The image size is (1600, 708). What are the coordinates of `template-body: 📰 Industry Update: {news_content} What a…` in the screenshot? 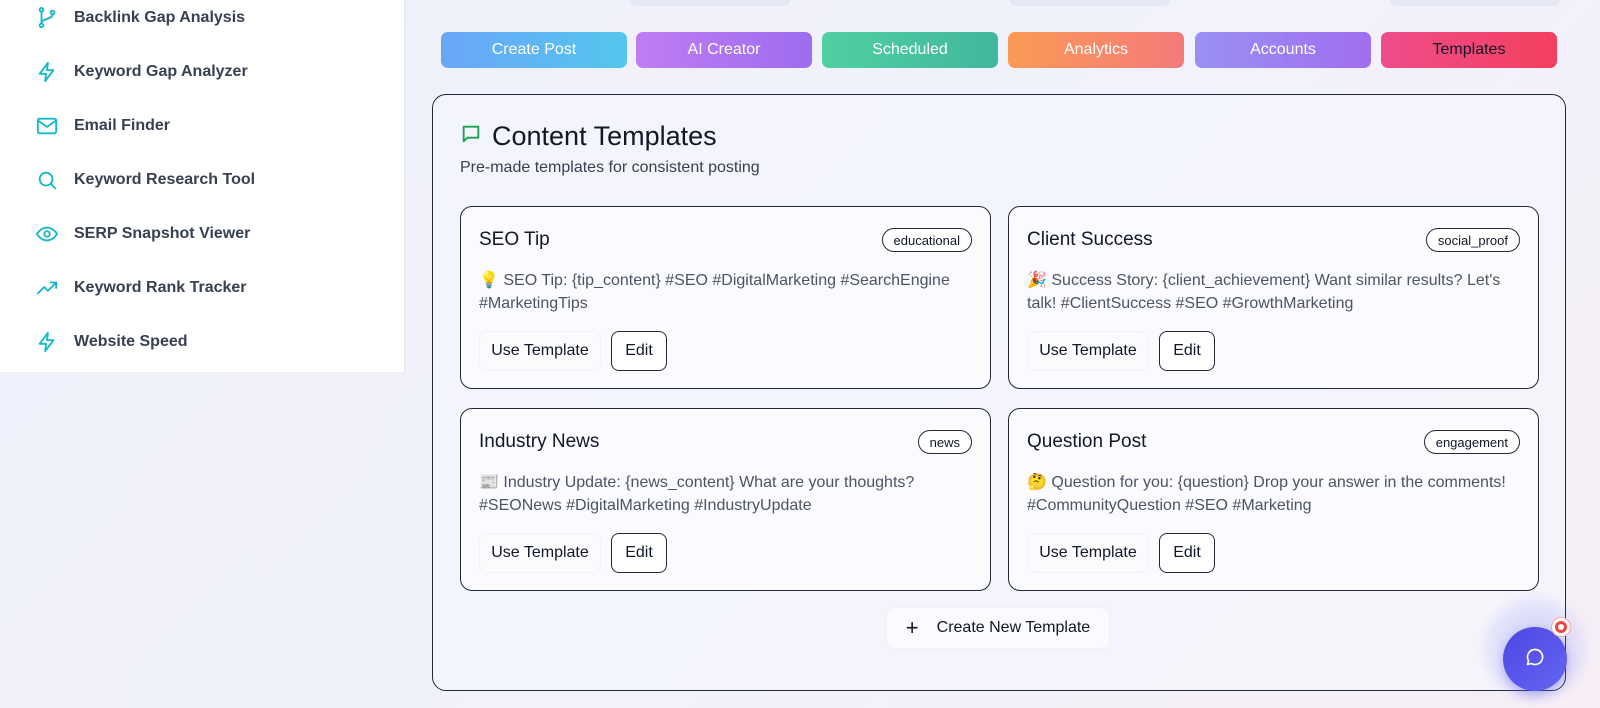 It's located at (697, 494).